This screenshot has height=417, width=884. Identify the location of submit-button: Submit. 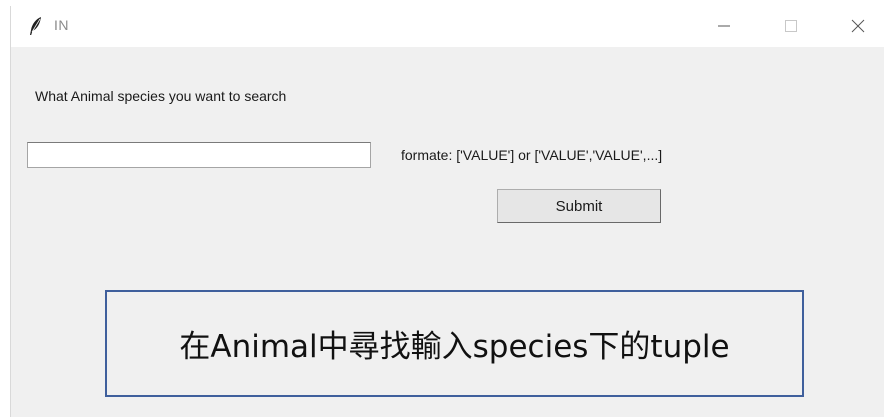
(579, 206).